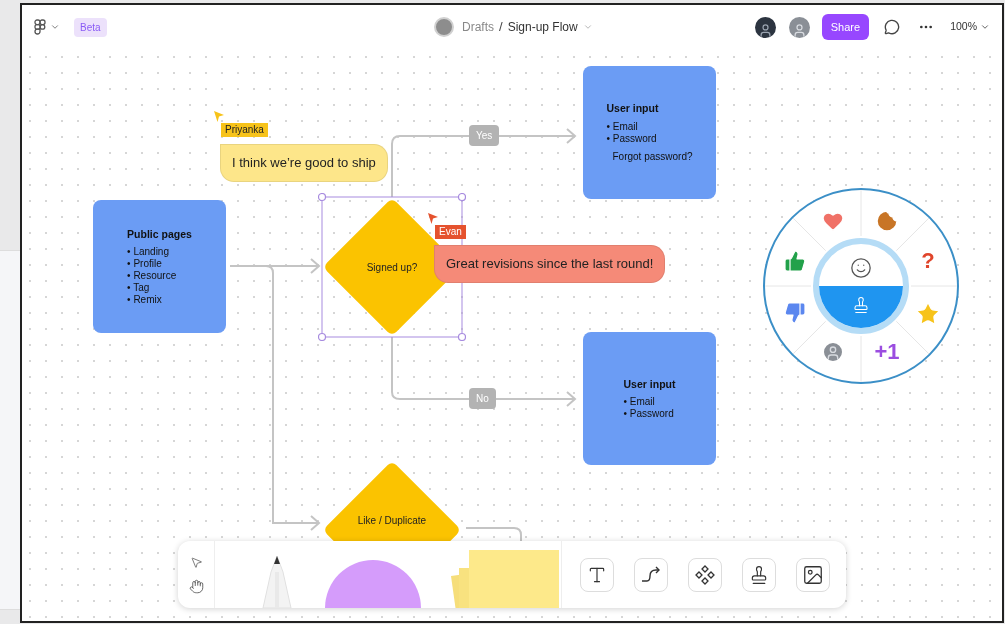 The width and height of the screenshot is (1005, 624). I want to click on avatar, so click(765, 27).